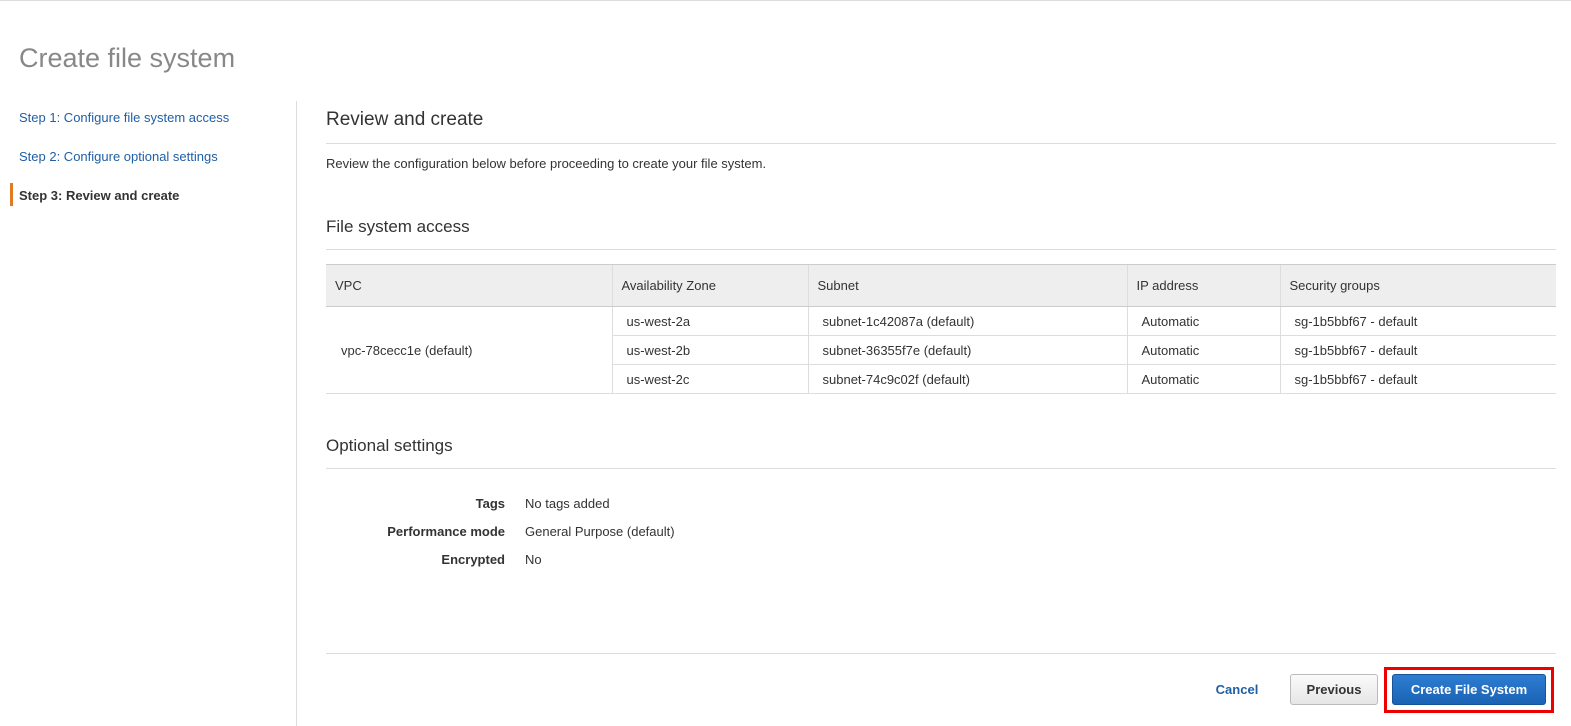 The image size is (1571, 726). I want to click on setting-value: General Purpose (default), so click(600, 531).